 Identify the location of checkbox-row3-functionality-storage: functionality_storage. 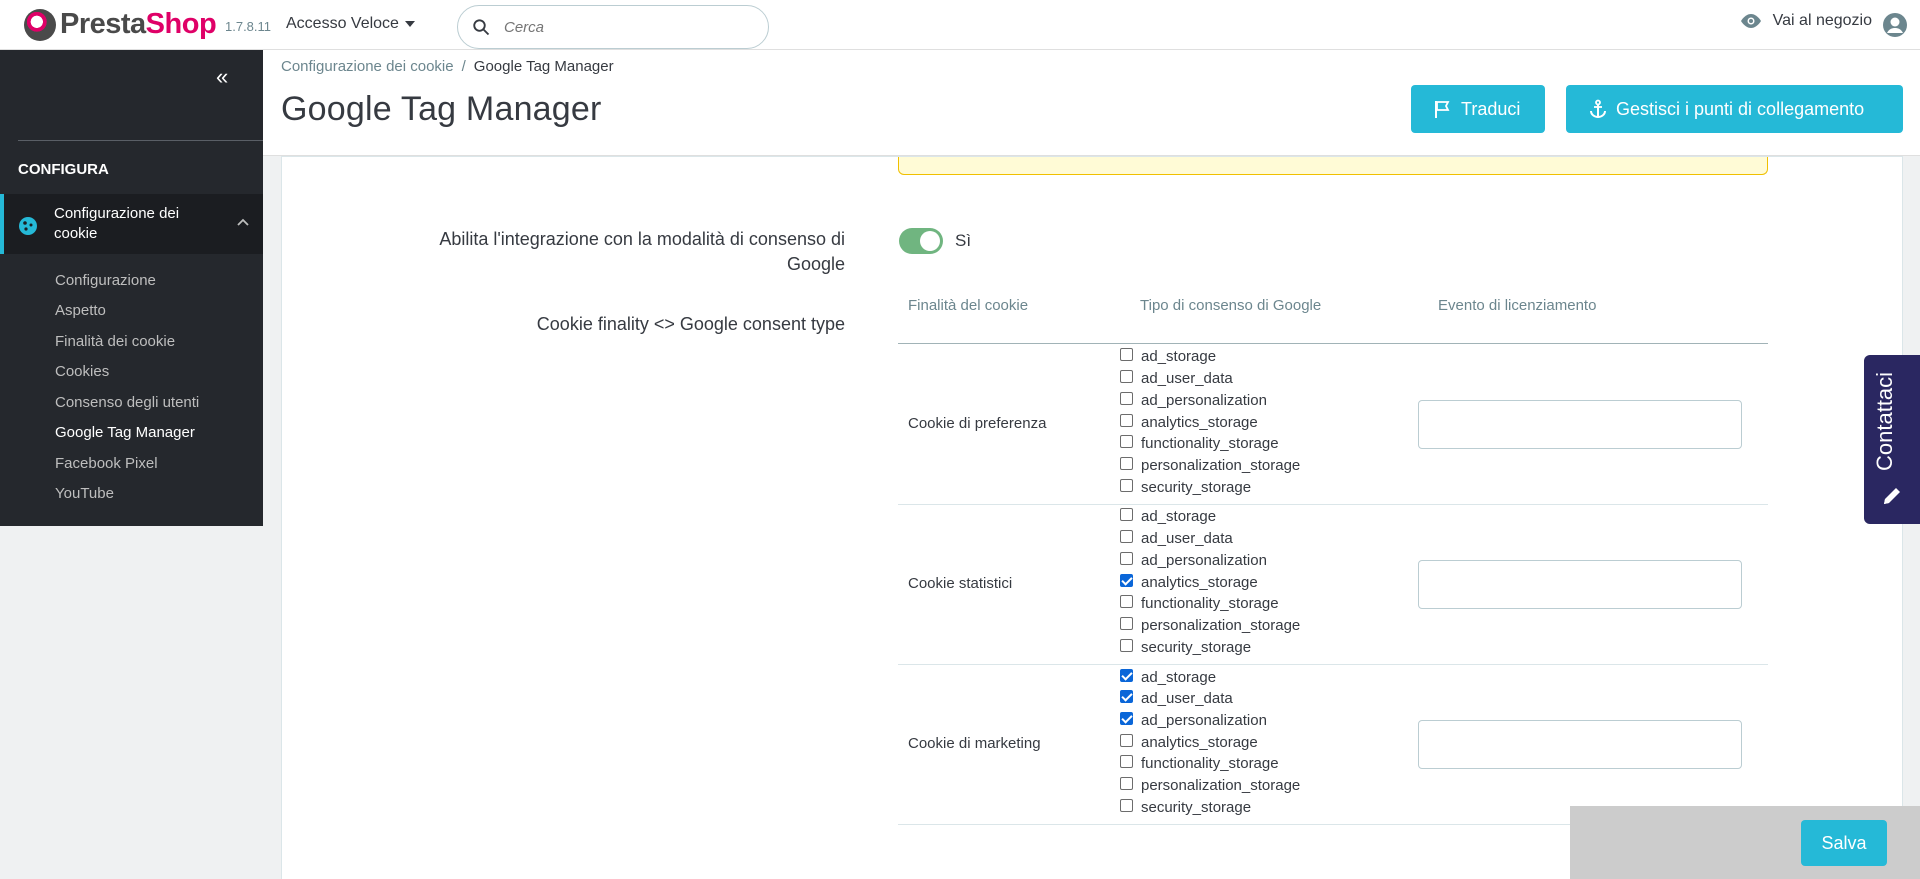
(1199, 763).